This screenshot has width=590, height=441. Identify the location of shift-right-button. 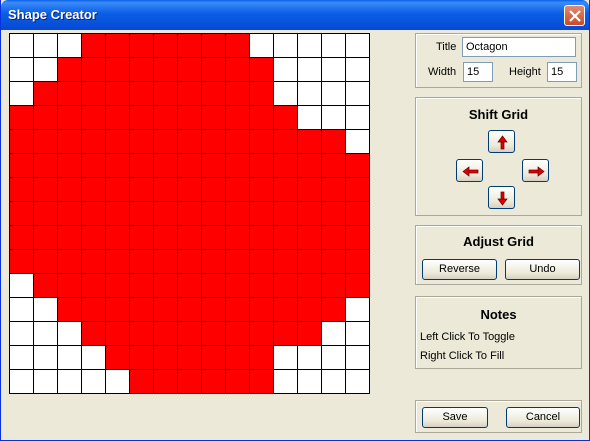
(535, 170).